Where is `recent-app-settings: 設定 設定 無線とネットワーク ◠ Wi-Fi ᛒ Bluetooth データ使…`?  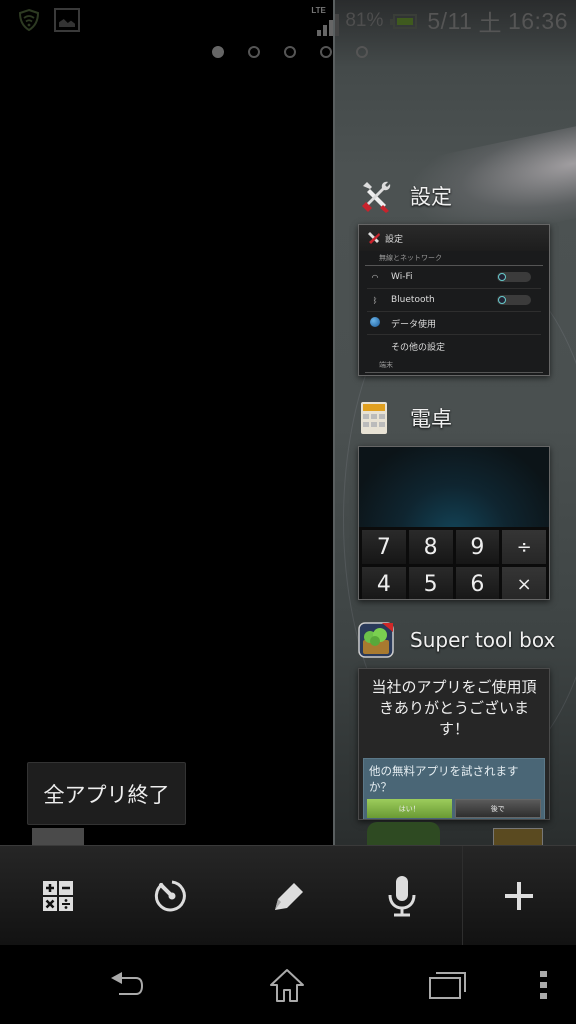
recent-app-settings: 設定 設定 無線とネットワーク ◠ Wi-Fi ᛒ Bluetooth データ使… is located at coordinates (458, 275).